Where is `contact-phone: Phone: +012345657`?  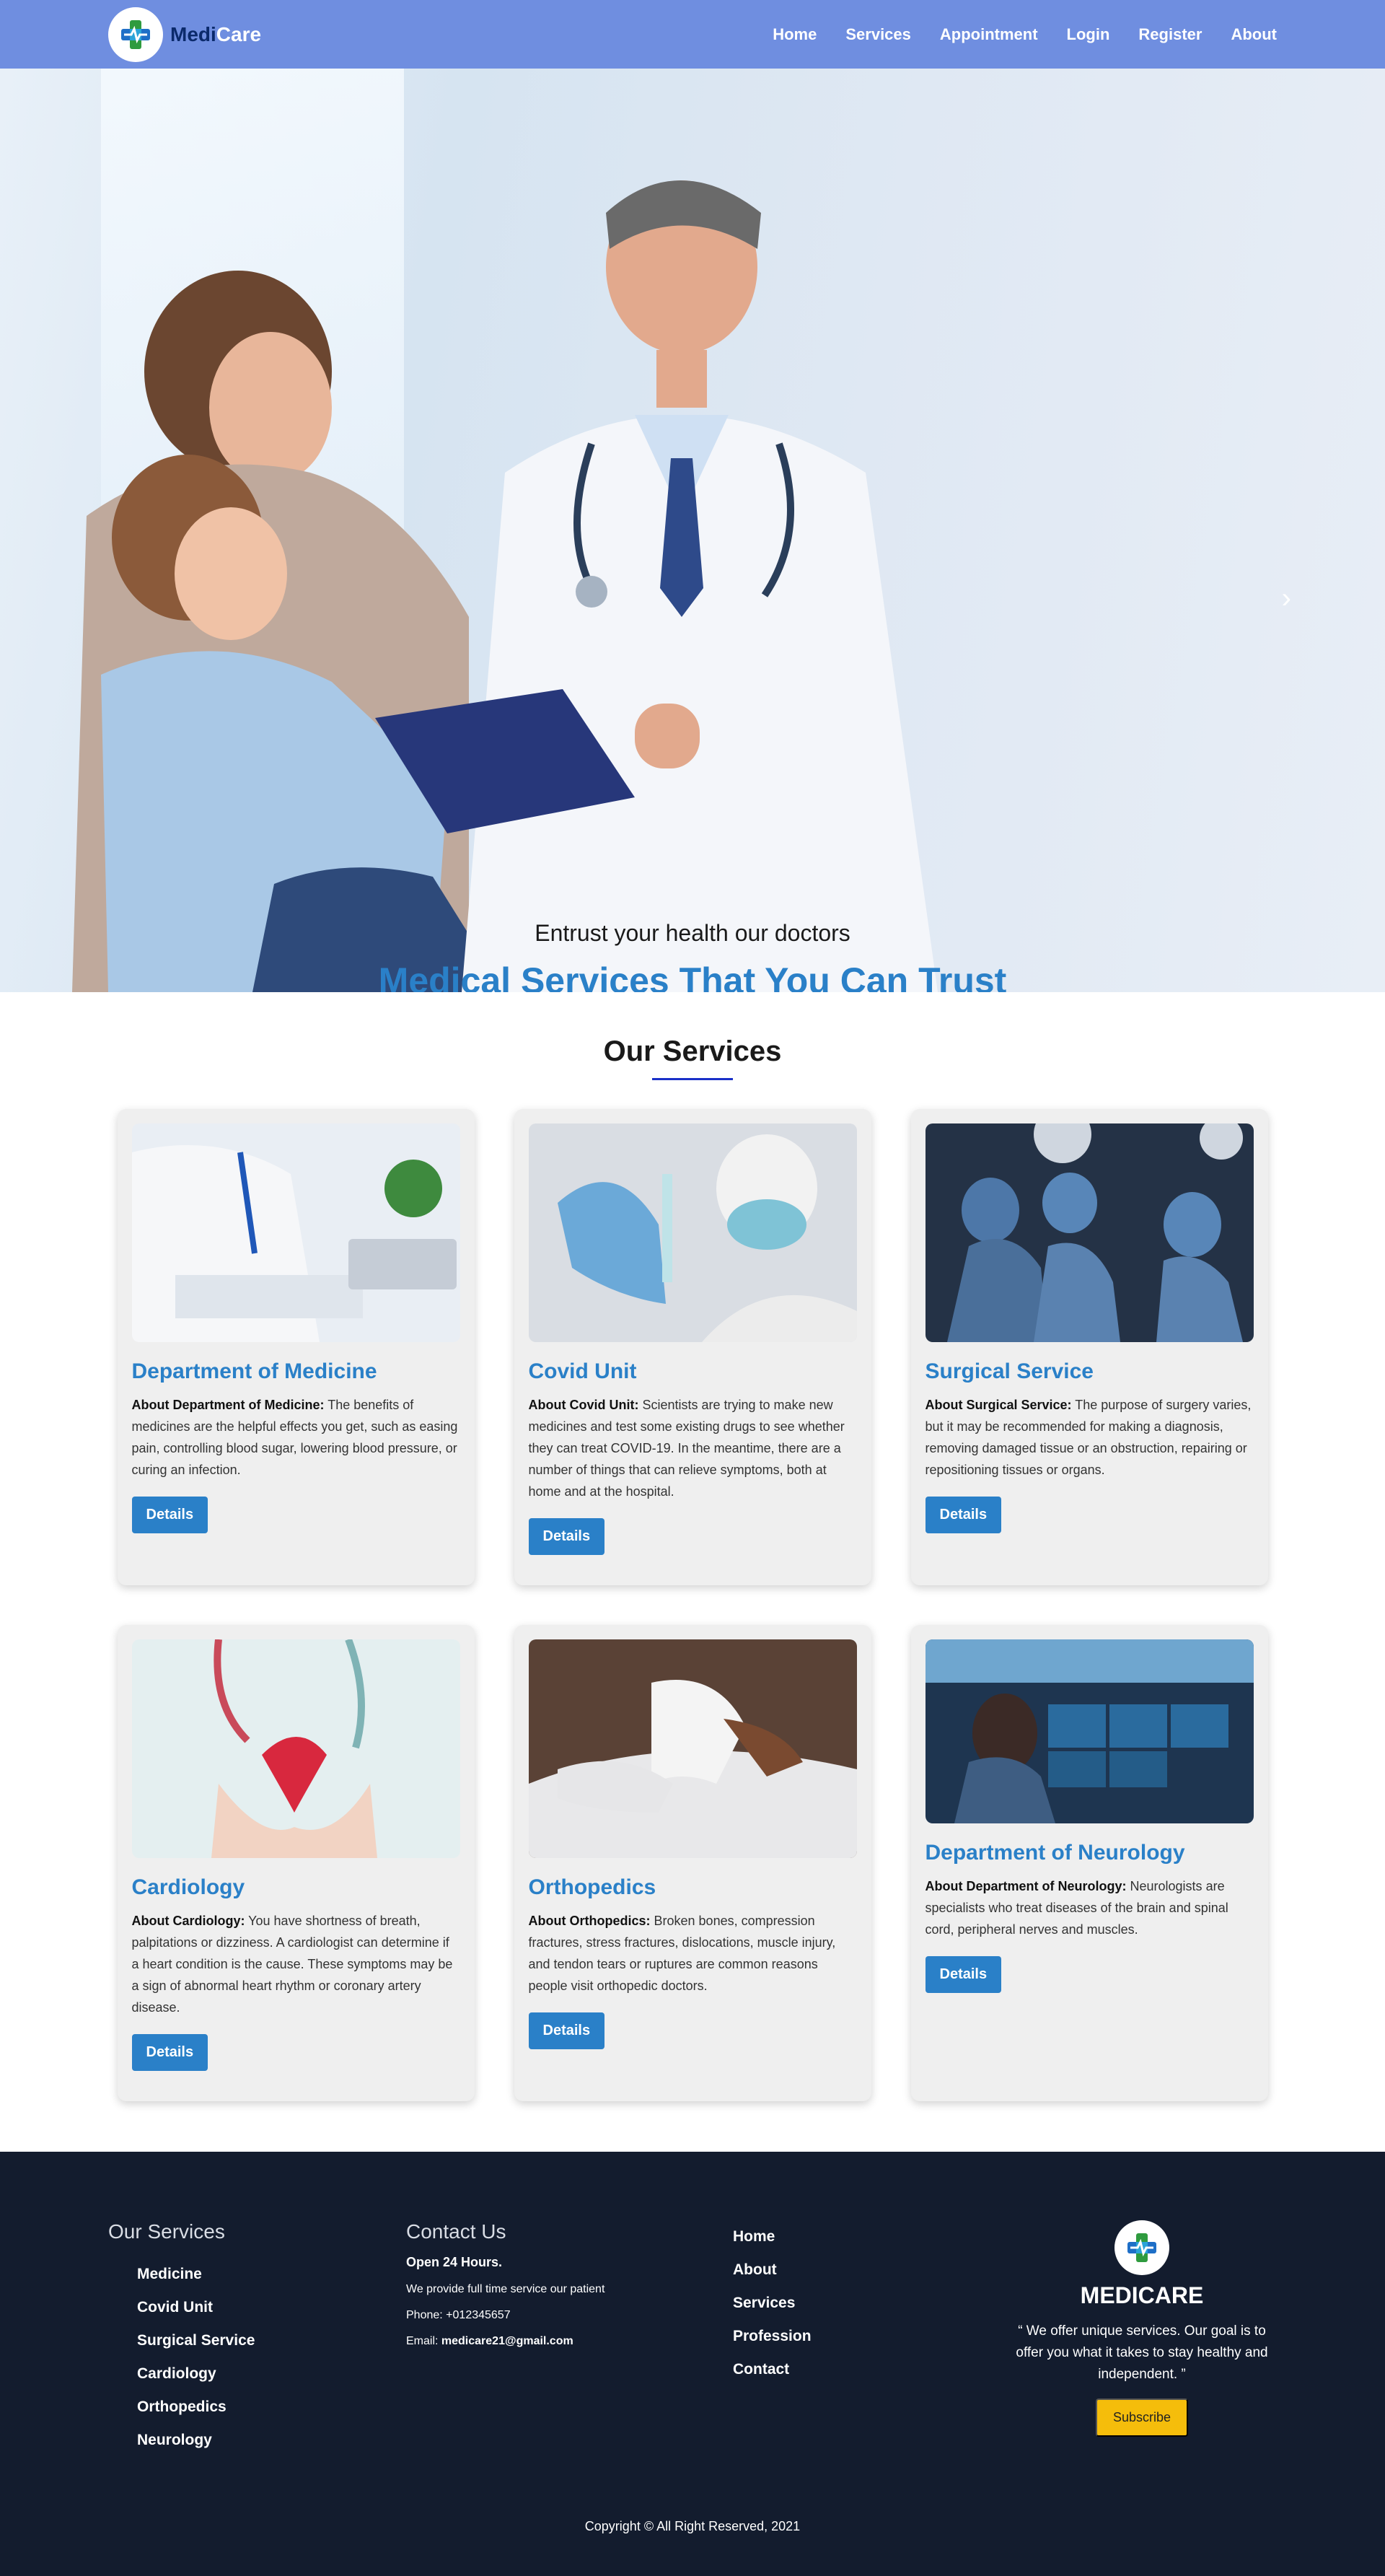
contact-phone: Phone: +012345657 is located at coordinates (569, 2315).